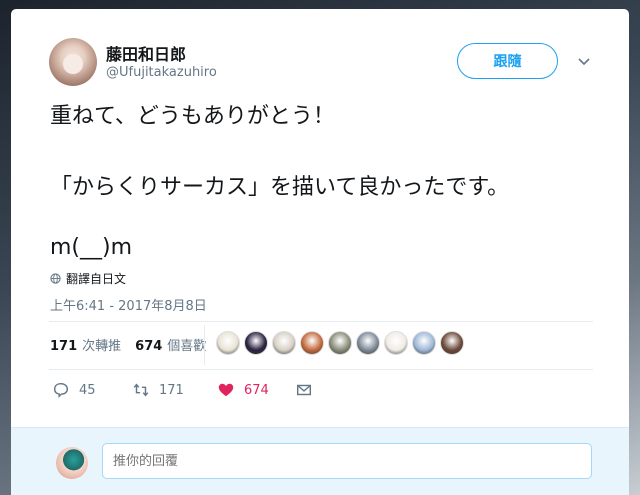 This screenshot has width=640, height=495. I want to click on follow-button: 跟隨, so click(507, 61).